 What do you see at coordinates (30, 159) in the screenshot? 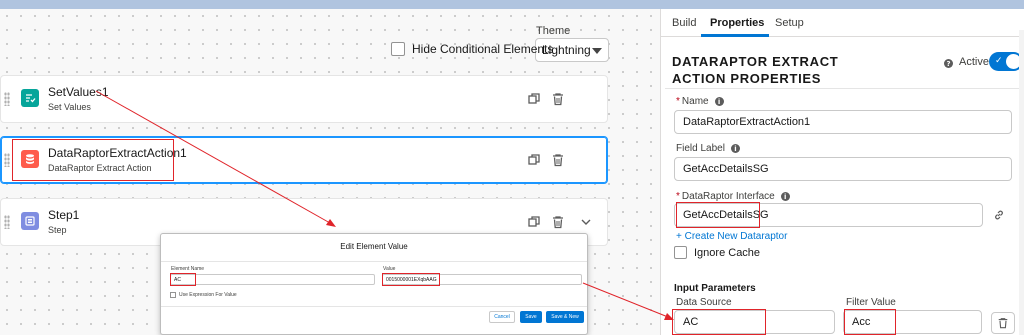
I see `database-icon` at bounding box center [30, 159].